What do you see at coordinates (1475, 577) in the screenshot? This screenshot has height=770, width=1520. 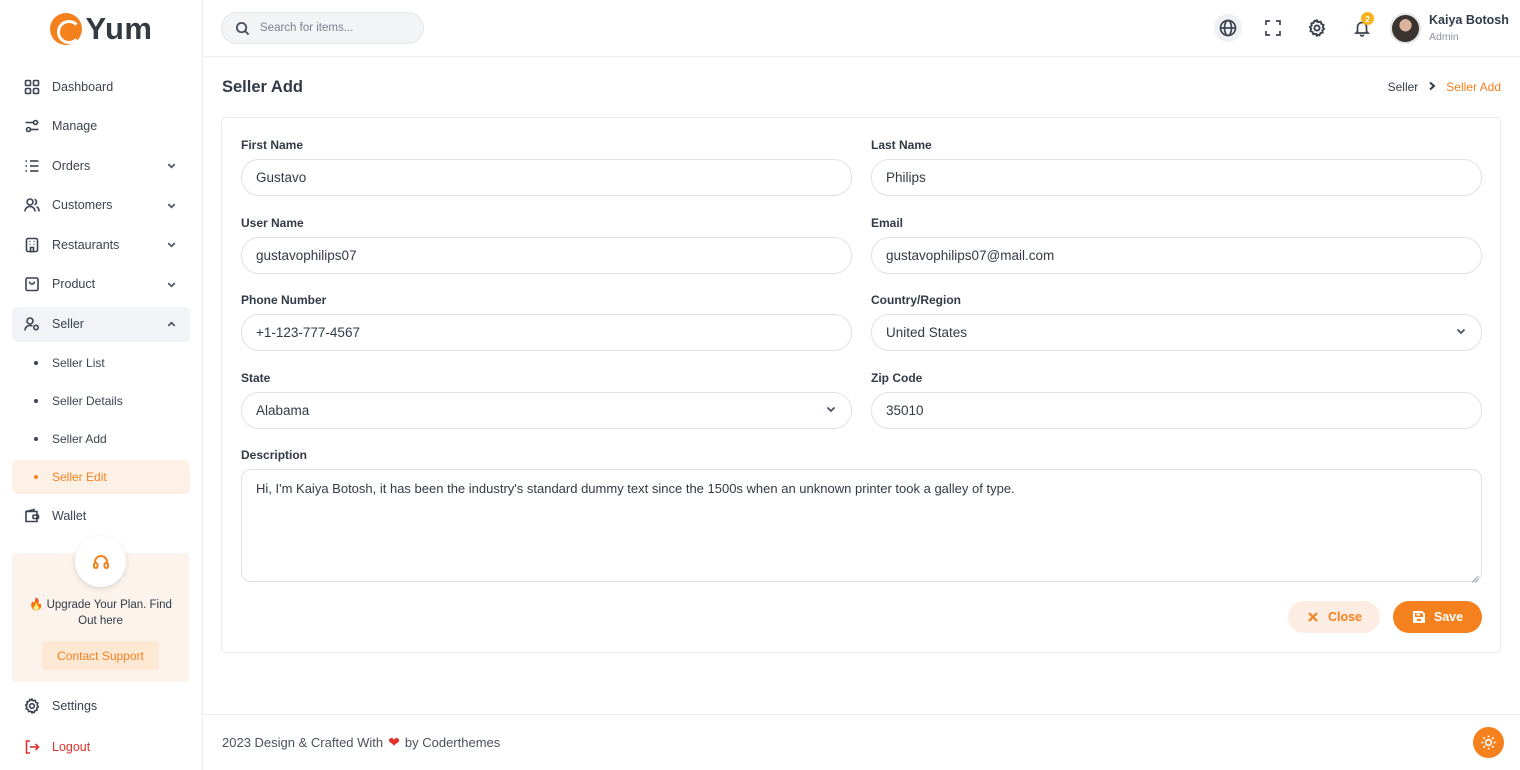 I see `resize-handle-icon` at bounding box center [1475, 577].